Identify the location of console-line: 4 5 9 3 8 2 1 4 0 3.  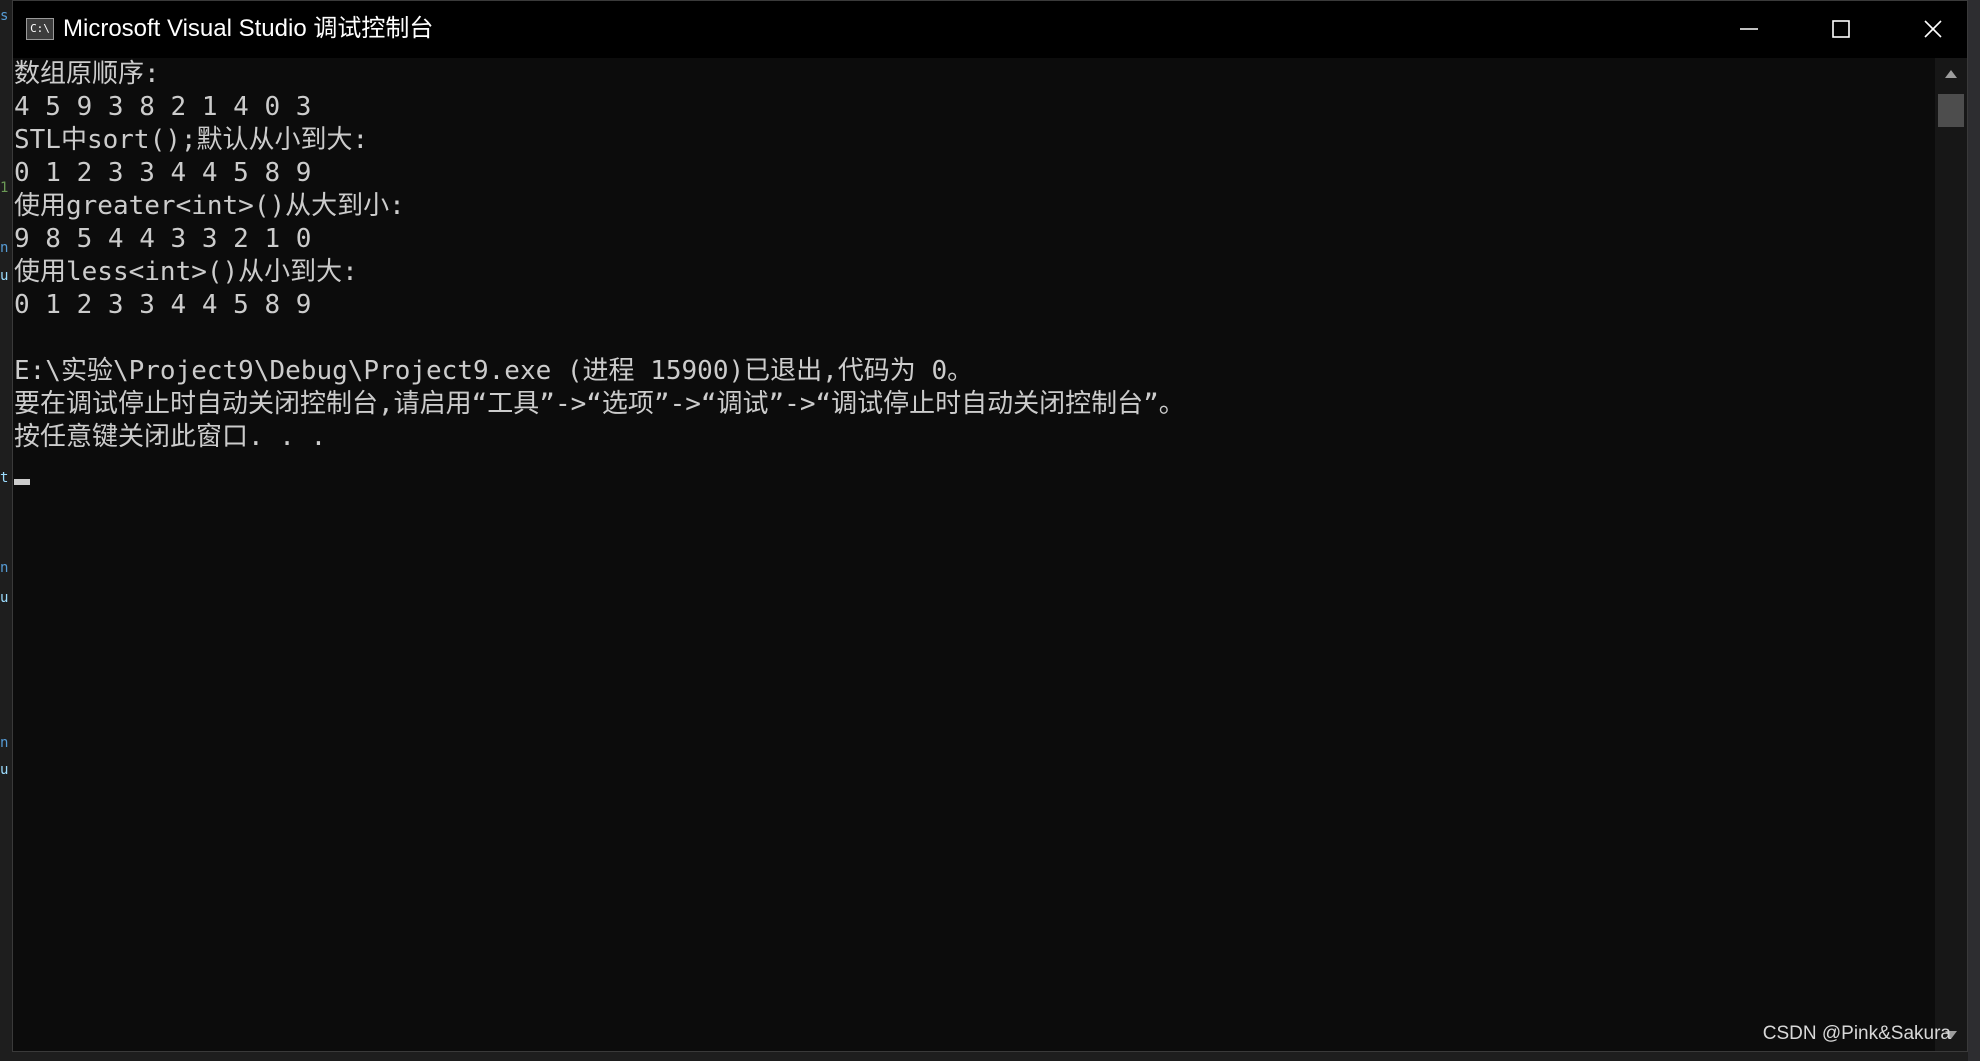
(163, 107).